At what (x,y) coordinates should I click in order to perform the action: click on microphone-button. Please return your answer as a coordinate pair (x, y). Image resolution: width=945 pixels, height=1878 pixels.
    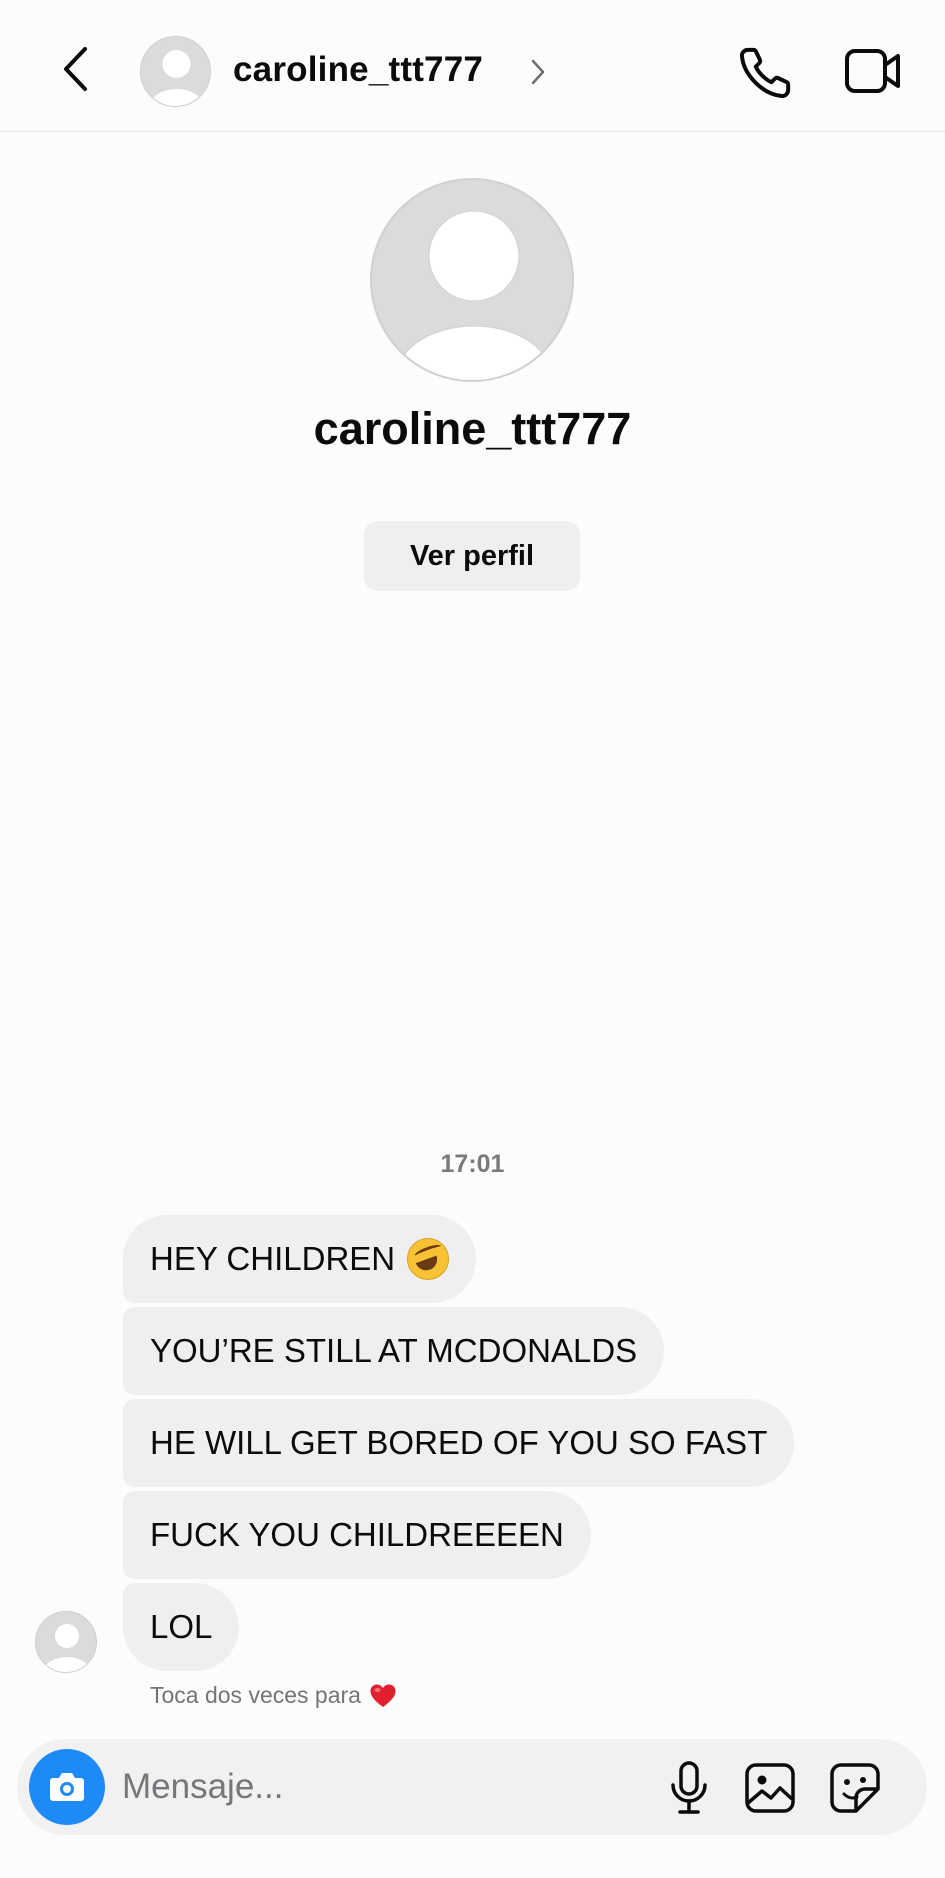
    Looking at the image, I should click on (689, 1788).